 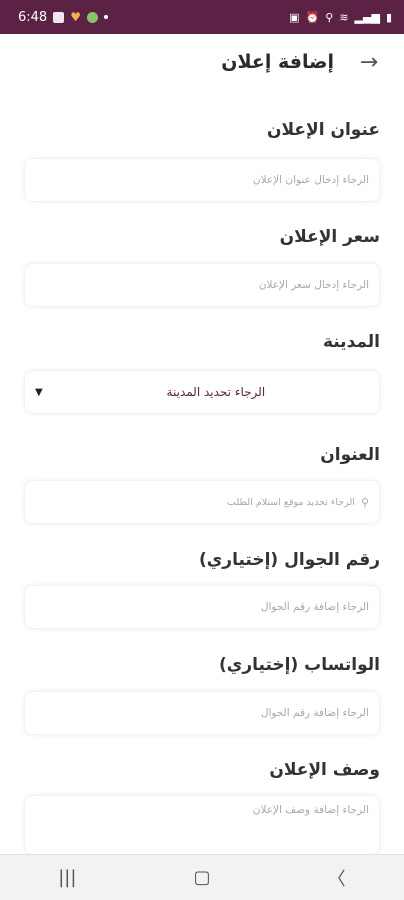 I want to click on status-right: ▣ ⏰ ⚲ ≋ ▂▄▆ ▮, so click(x=340, y=17).